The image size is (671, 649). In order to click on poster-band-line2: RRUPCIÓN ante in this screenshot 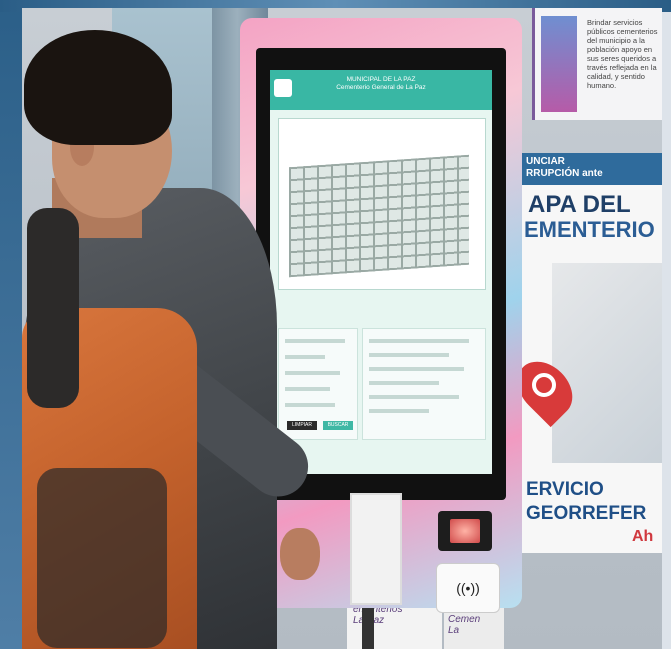, I will do `click(564, 173)`.